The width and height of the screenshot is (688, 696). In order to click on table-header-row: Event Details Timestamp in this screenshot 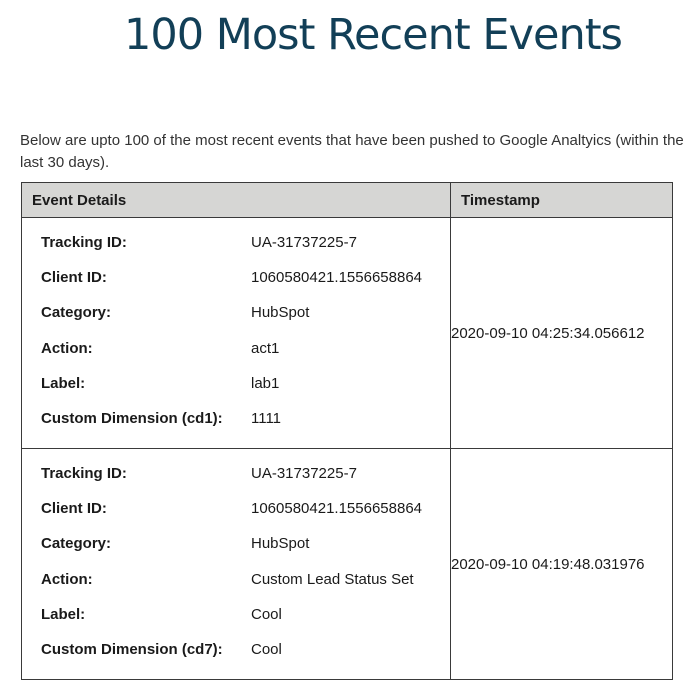, I will do `click(347, 200)`.